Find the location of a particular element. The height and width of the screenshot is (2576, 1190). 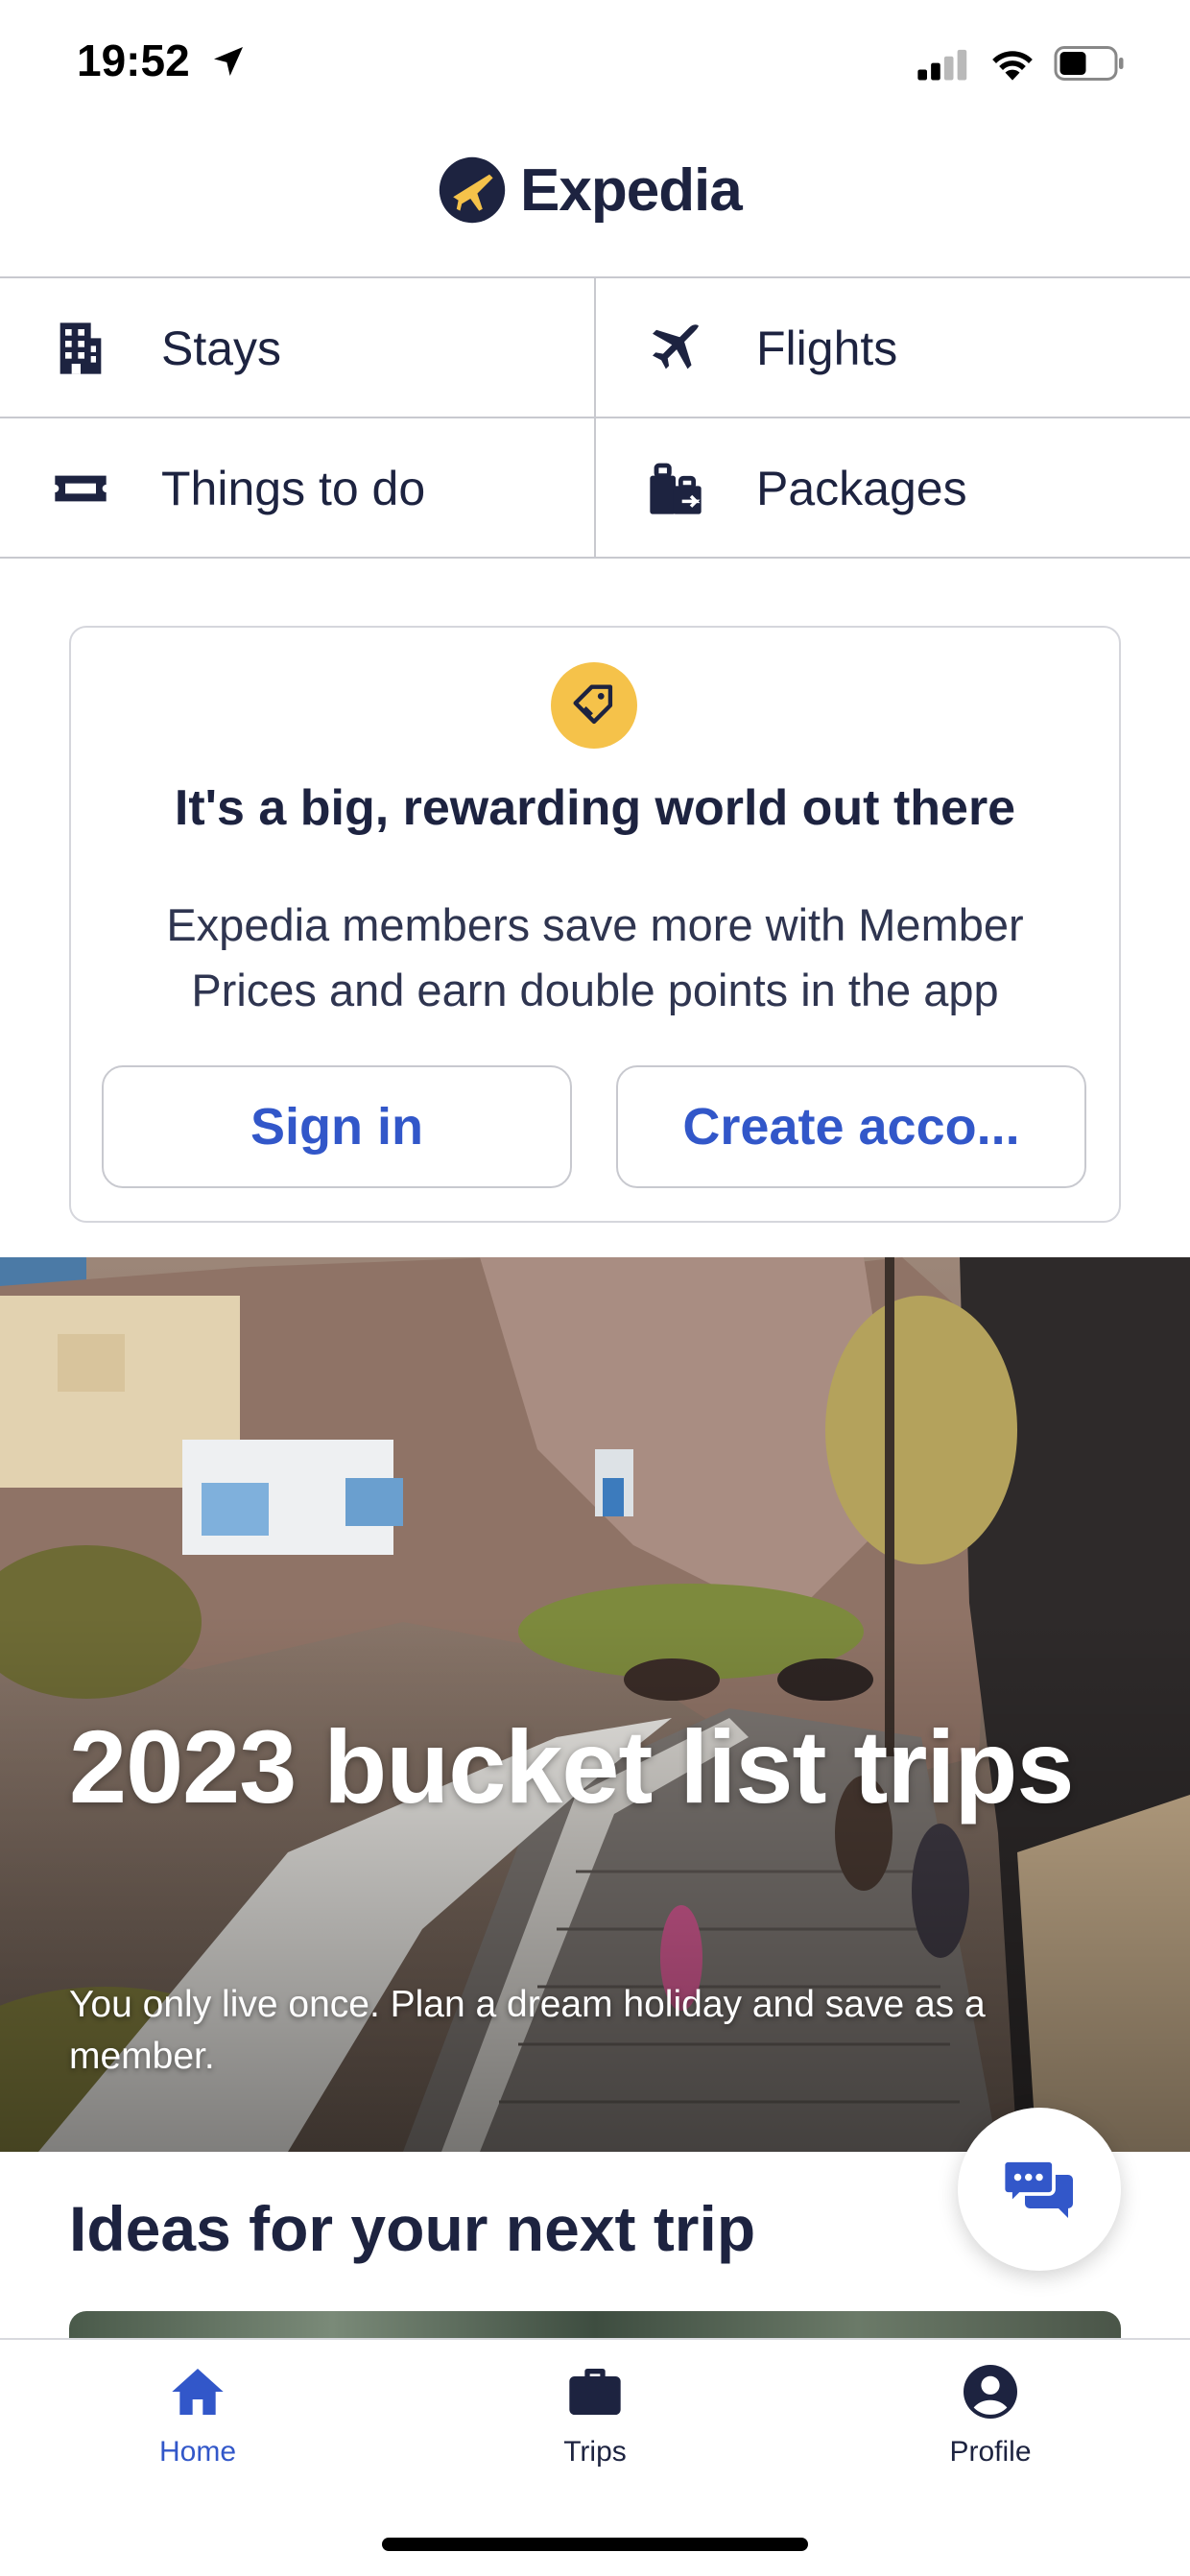

ticket-icon is located at coordinates (81, 488).